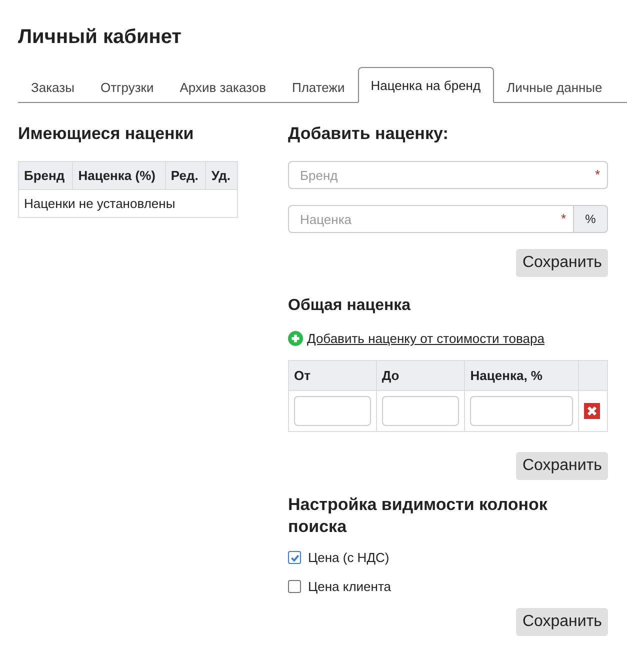 The width and height of the screenshot is (627, 672). I want to click on checkbox-label: Цена (с НДС), so click(349, 557).